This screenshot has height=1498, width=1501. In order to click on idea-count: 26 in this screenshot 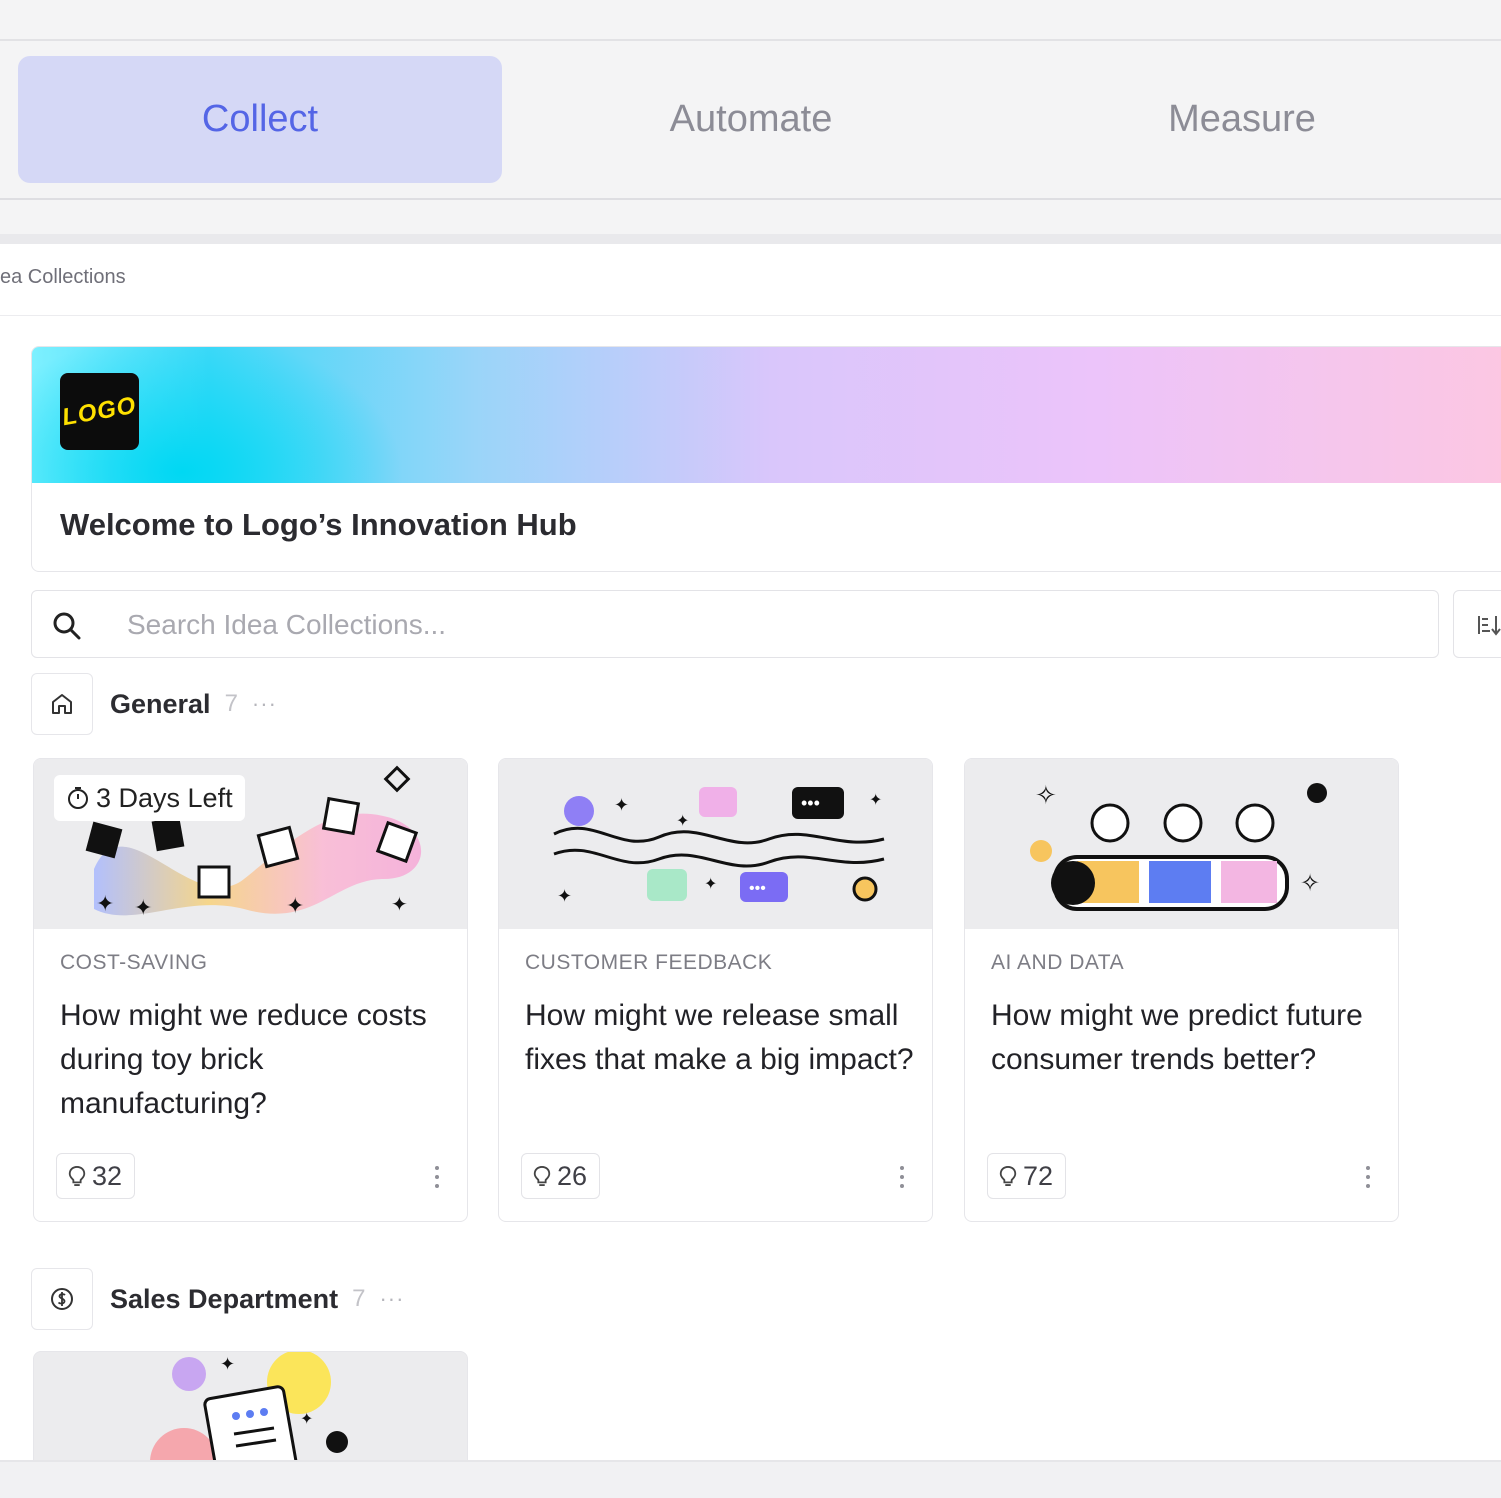, I will do `click(561, 1176)`.